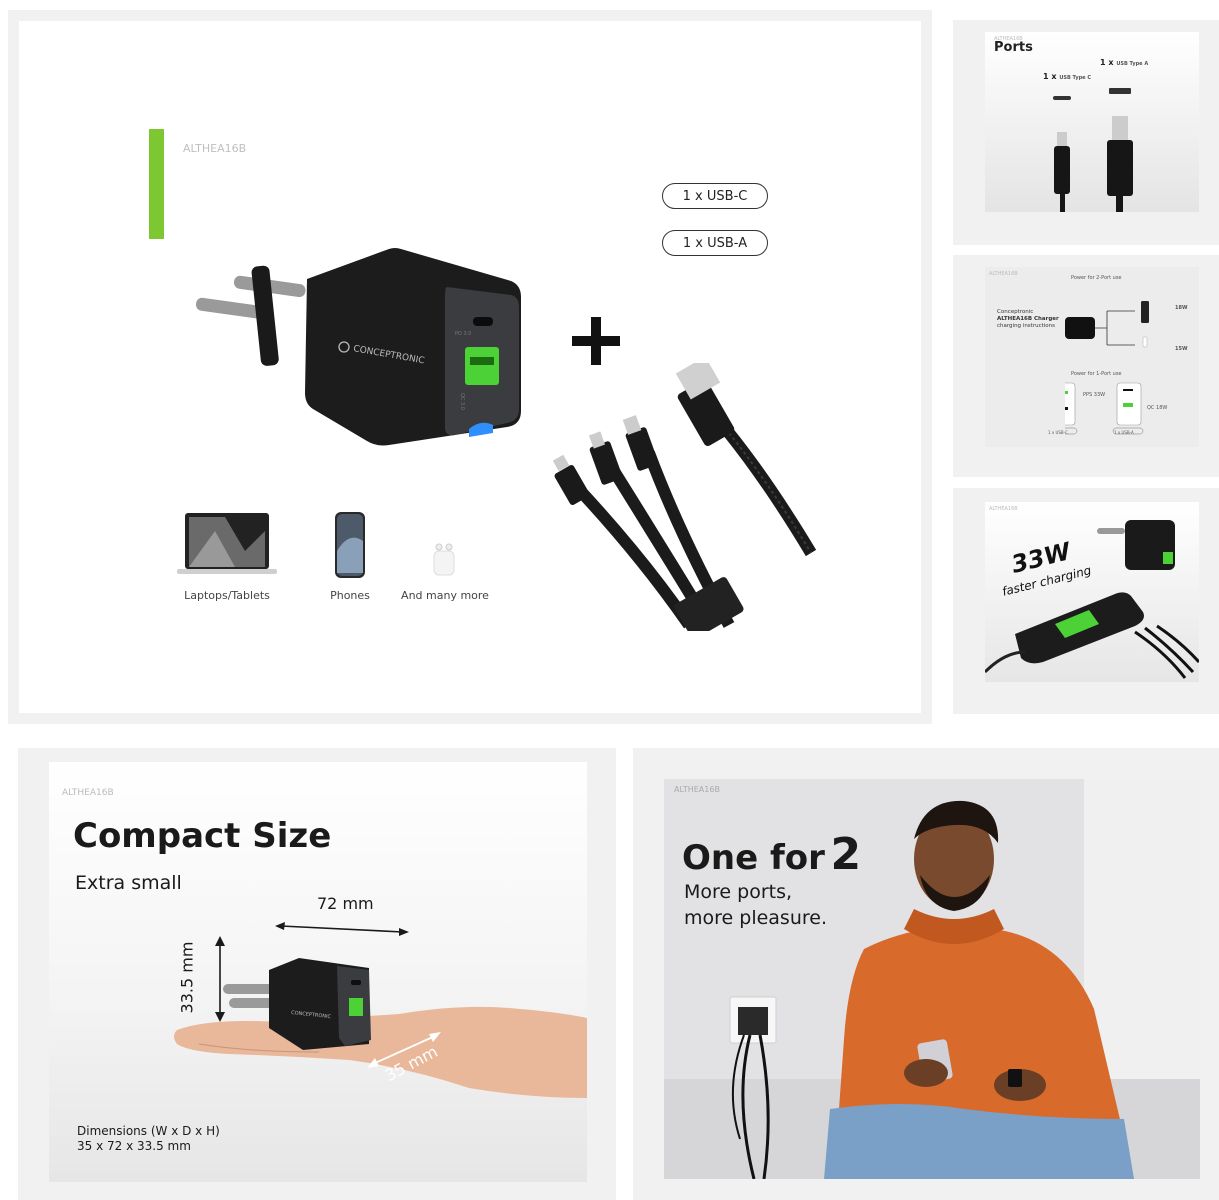 Image resolution: width=1219 pixels, height=1200 pixels. Describe the element at coordinates (715, 243) in the screenshot. I see `usb-a-pill: 1 x USB-A` at that location.